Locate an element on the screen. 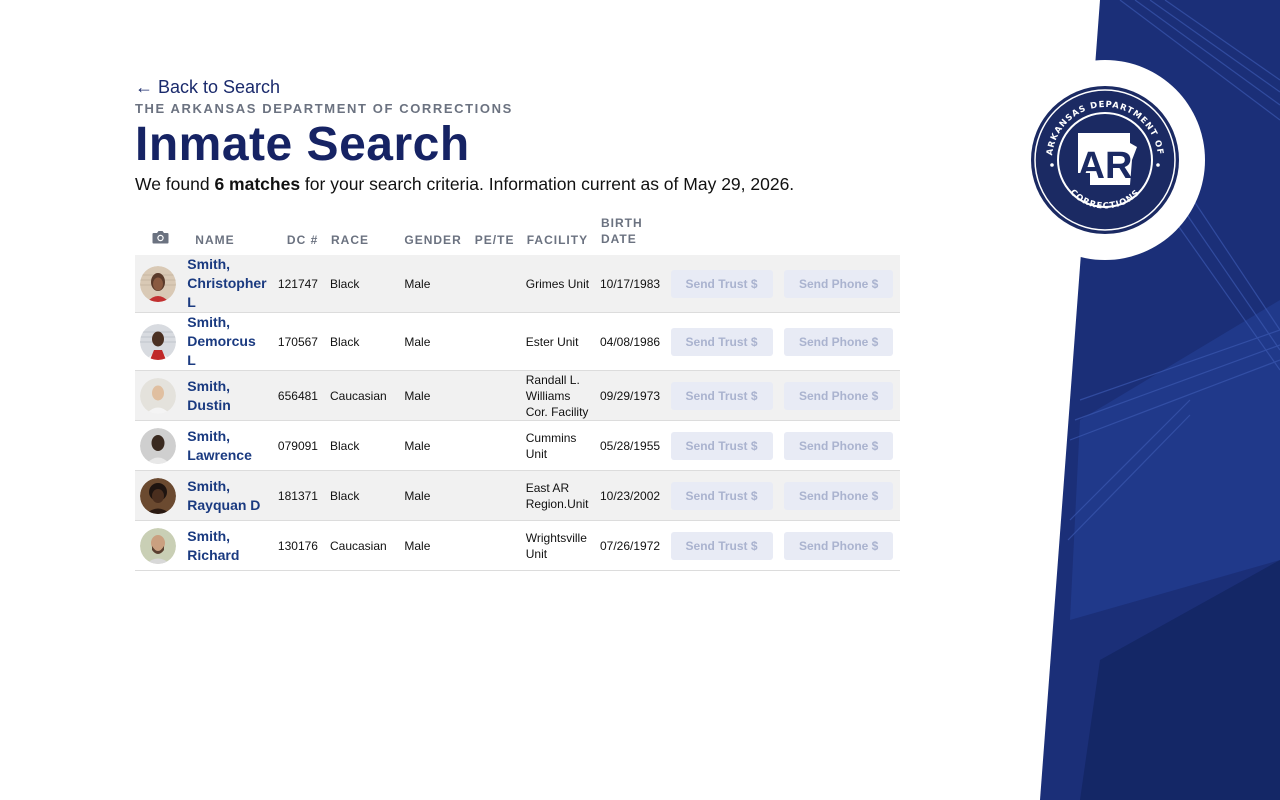 The width and height of the screenshot is (1280, 800). facility-line: Unit is located at coordinates (536, 553).